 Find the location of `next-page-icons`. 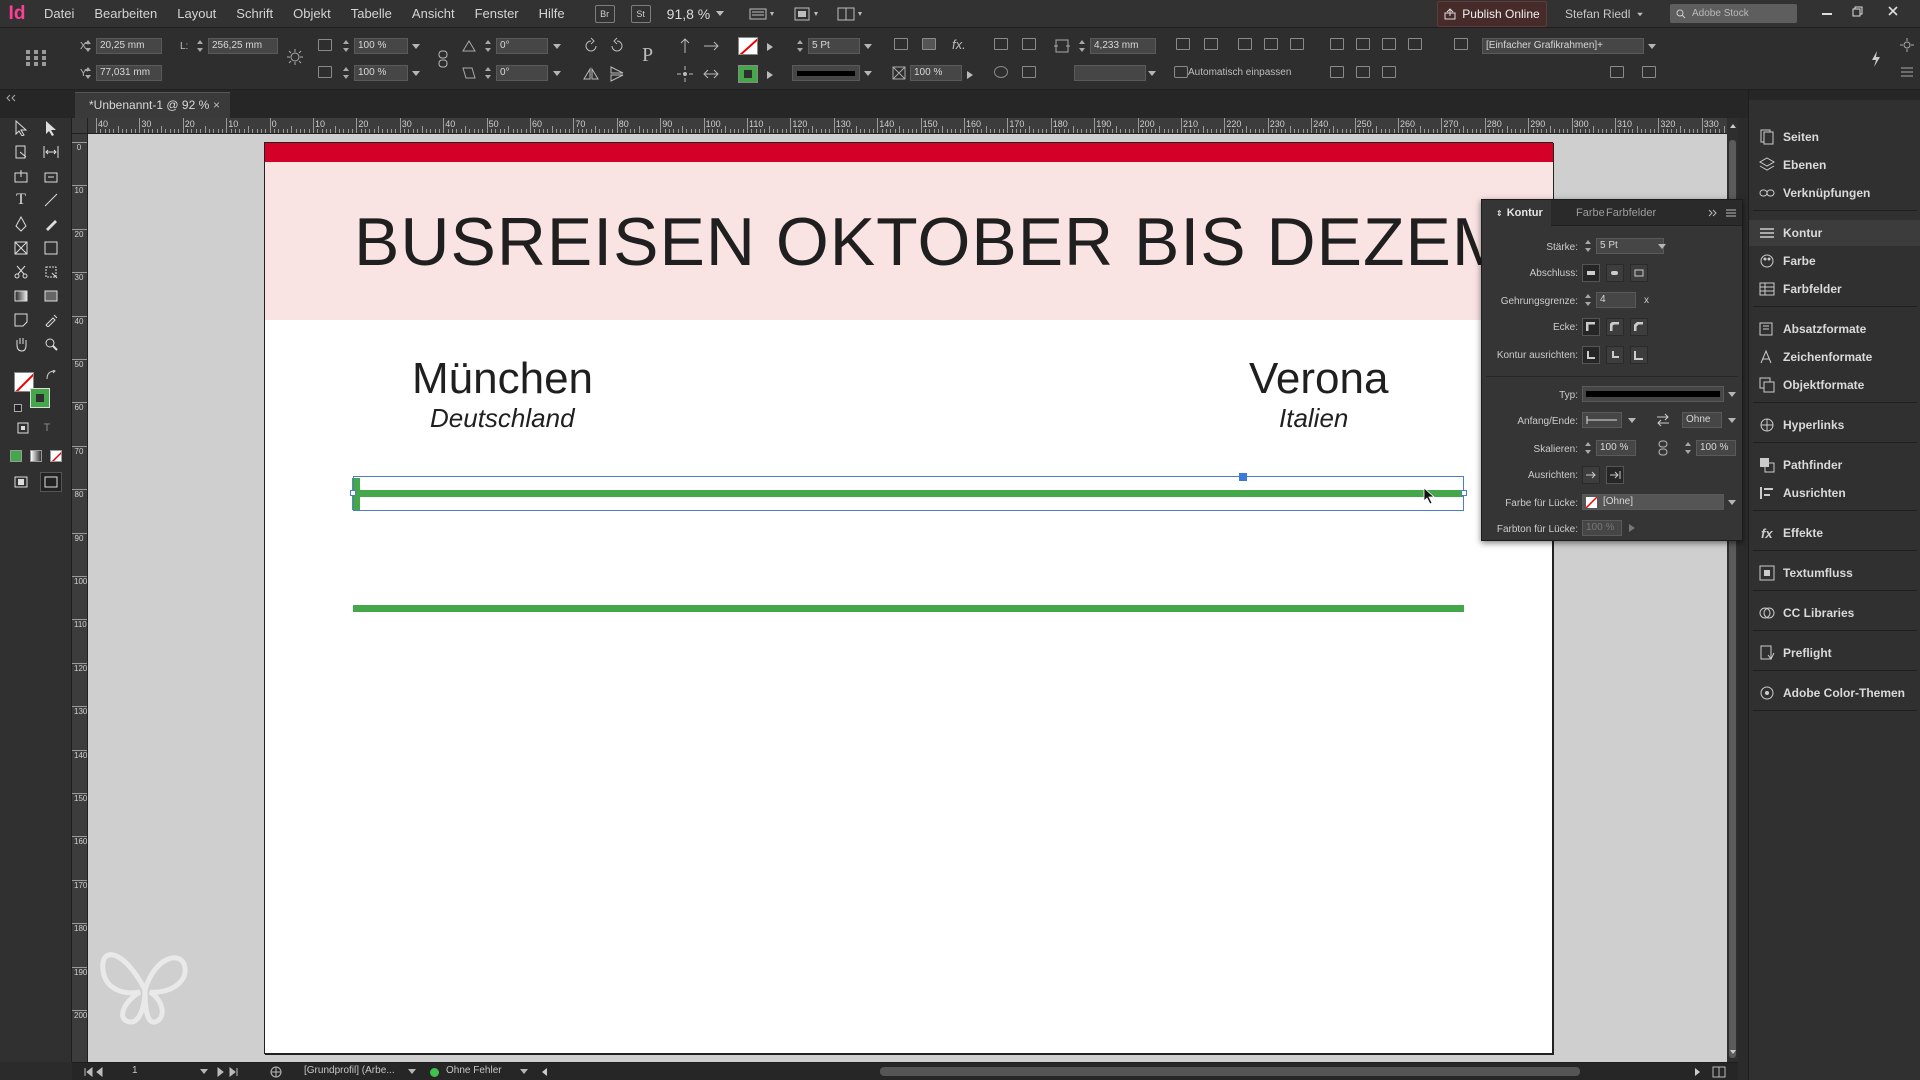

next-page-icons is located at coordinates (233, 1072).